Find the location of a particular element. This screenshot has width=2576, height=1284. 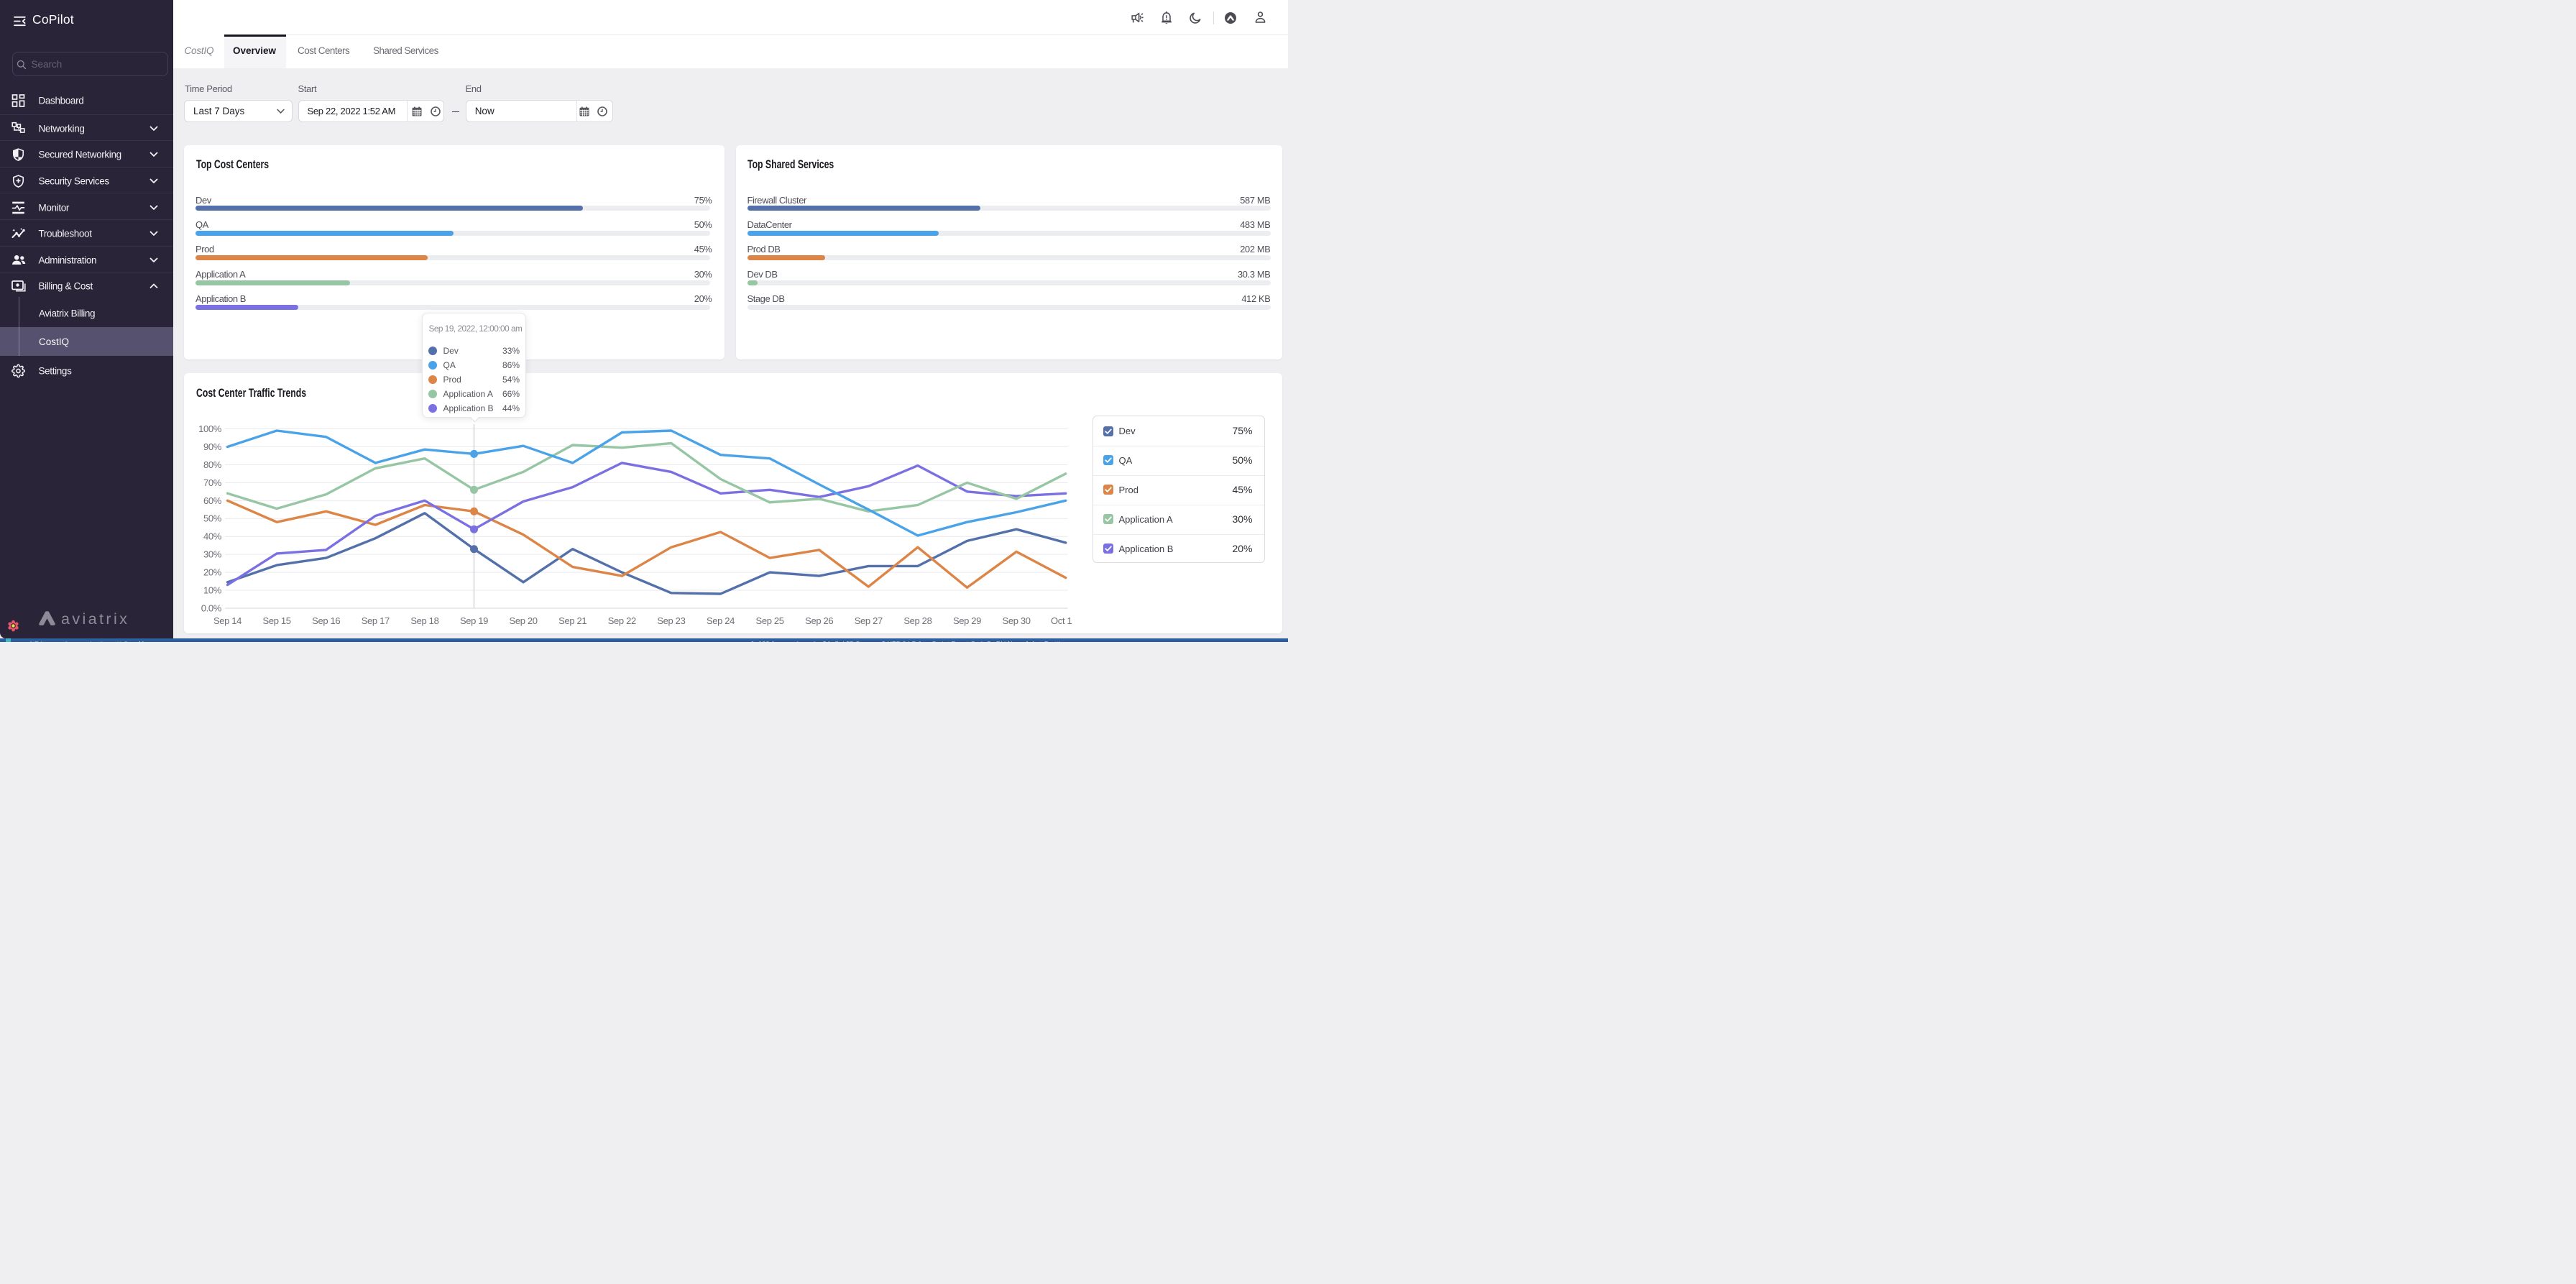

svg-text: Sep 15 is located at coordinates (277, 620).